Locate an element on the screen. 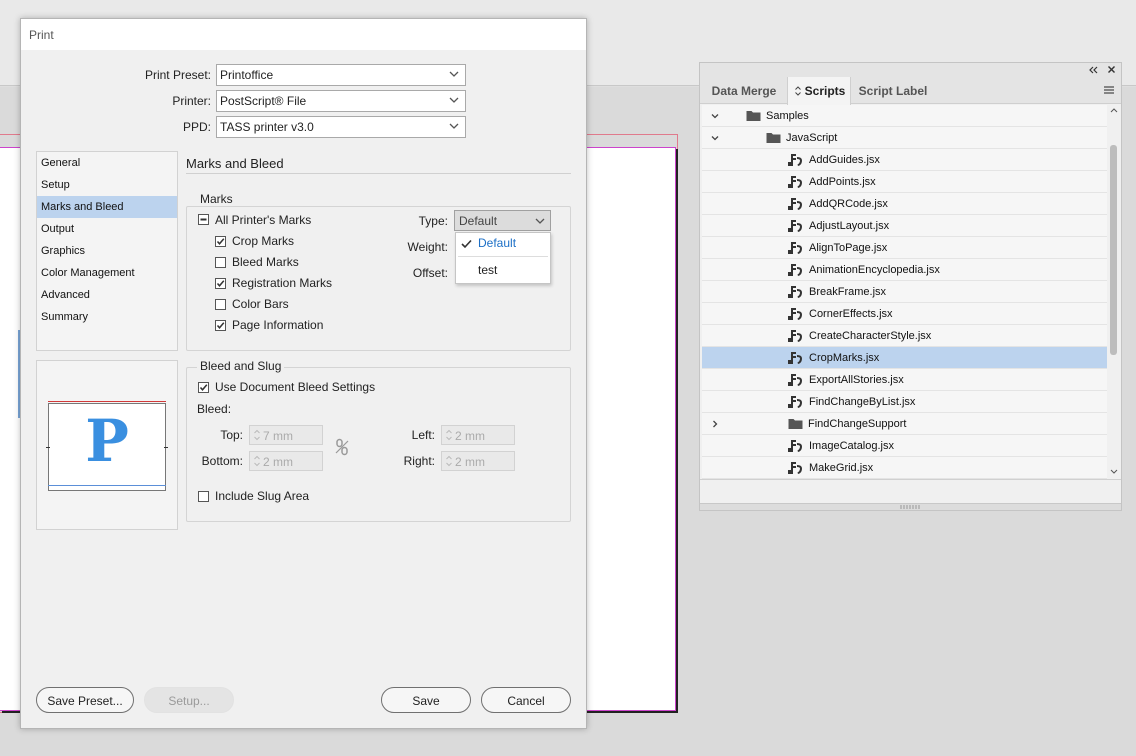  tab-scripts: Scripts is located at coordinates (819, 91).